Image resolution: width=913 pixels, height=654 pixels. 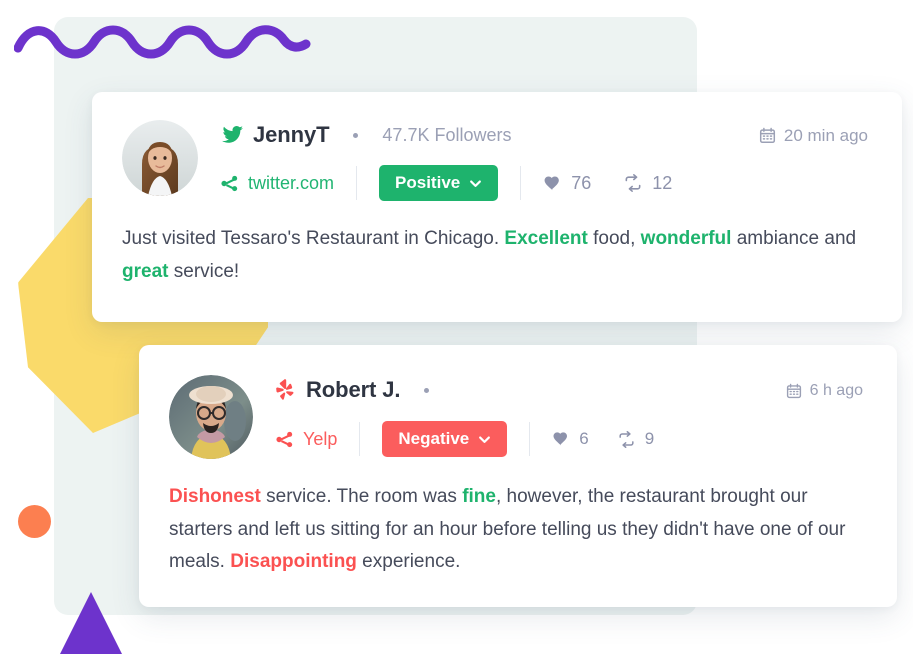 I want to click on text-segment: food,, so click(x=614, y=238).